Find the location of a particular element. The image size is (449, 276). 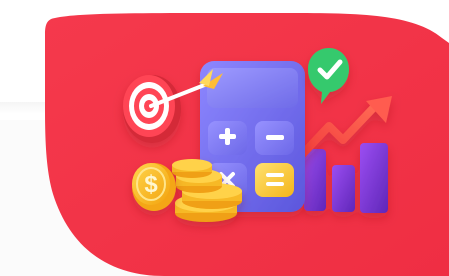

minus-icon is located at coordinates (275, 137).